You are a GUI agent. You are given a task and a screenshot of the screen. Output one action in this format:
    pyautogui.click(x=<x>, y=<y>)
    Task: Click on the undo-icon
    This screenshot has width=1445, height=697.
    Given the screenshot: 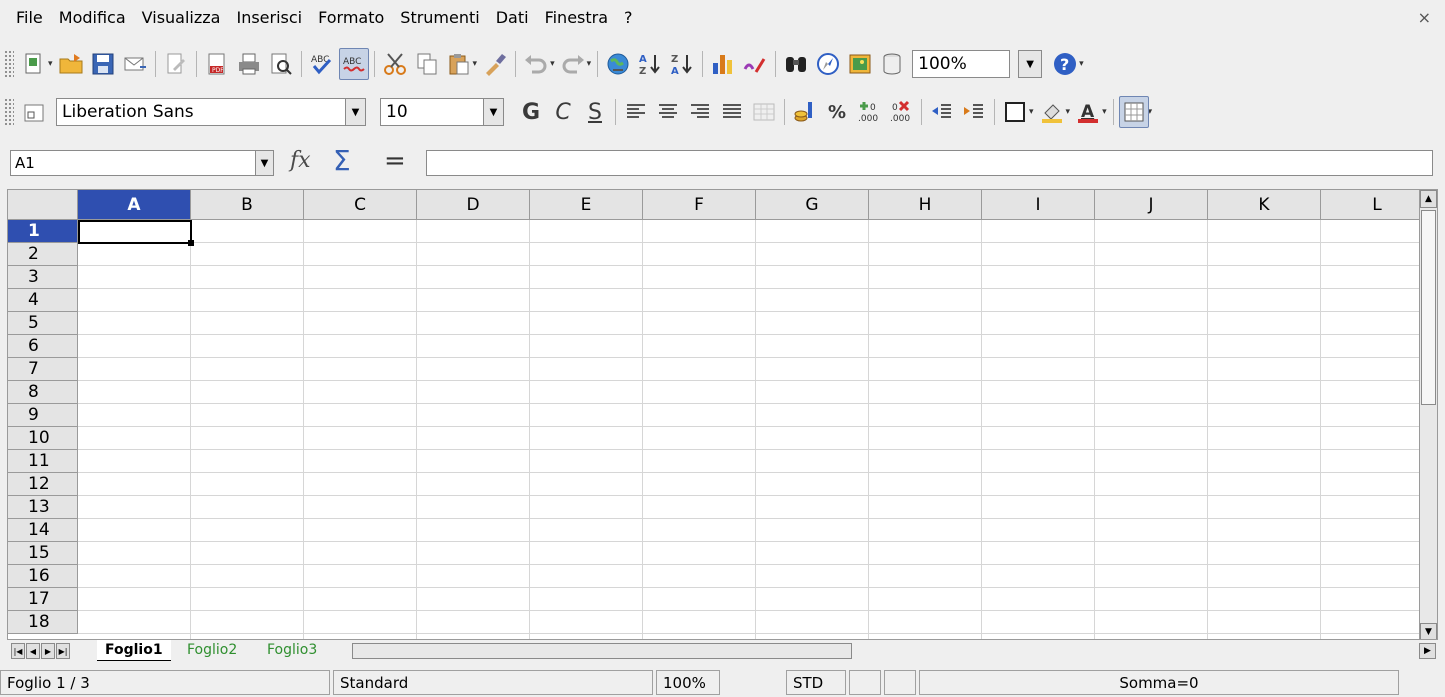 What is the action you would take?
    pyautogui.click(x=536, y=64)
    